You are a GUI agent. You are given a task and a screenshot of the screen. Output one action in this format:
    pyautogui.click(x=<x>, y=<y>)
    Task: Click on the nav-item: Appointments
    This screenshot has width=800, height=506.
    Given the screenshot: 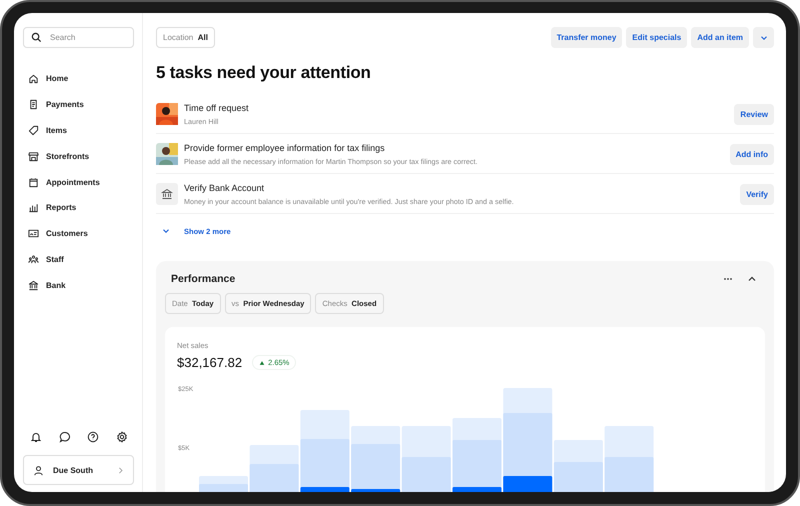 What is the action you would take?
    pyautogui.click(x=78, y=182)
    